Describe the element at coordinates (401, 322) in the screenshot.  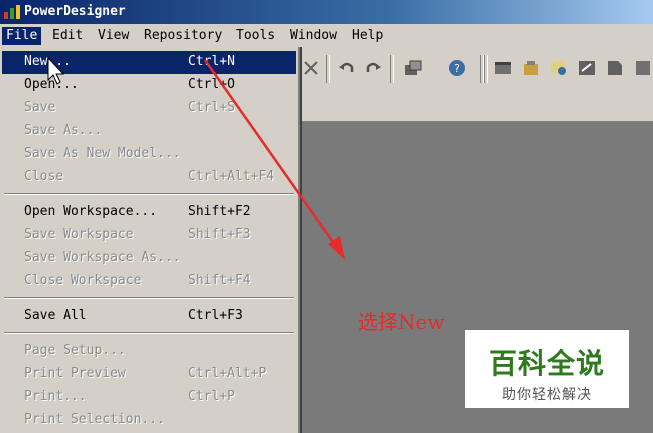
I see `annotation-text: 选择New` at that location.